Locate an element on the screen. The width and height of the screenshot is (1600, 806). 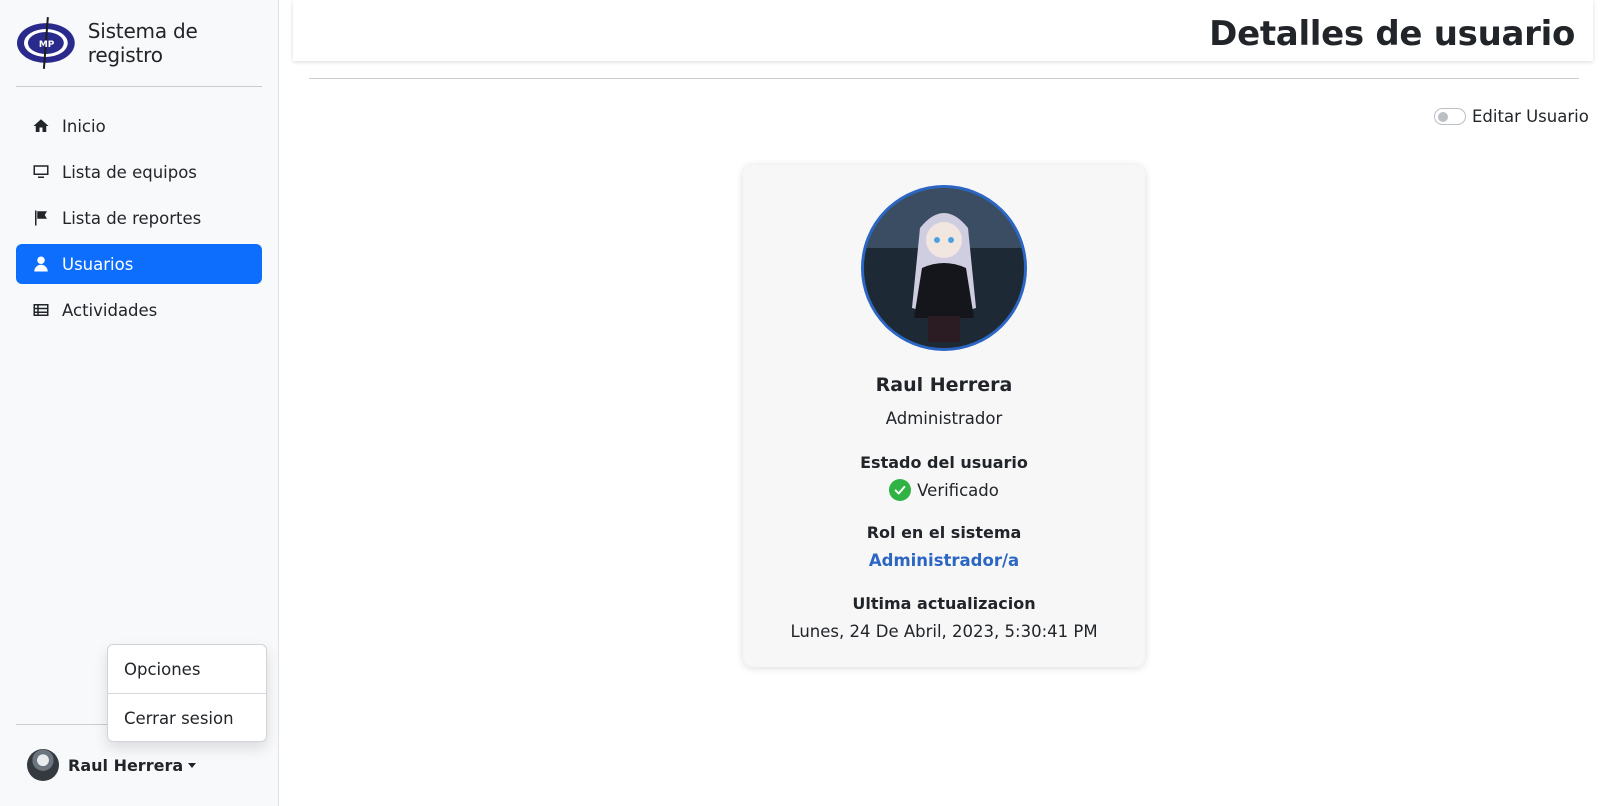
status-badge: Verificado is located at coordinates (944, 490).